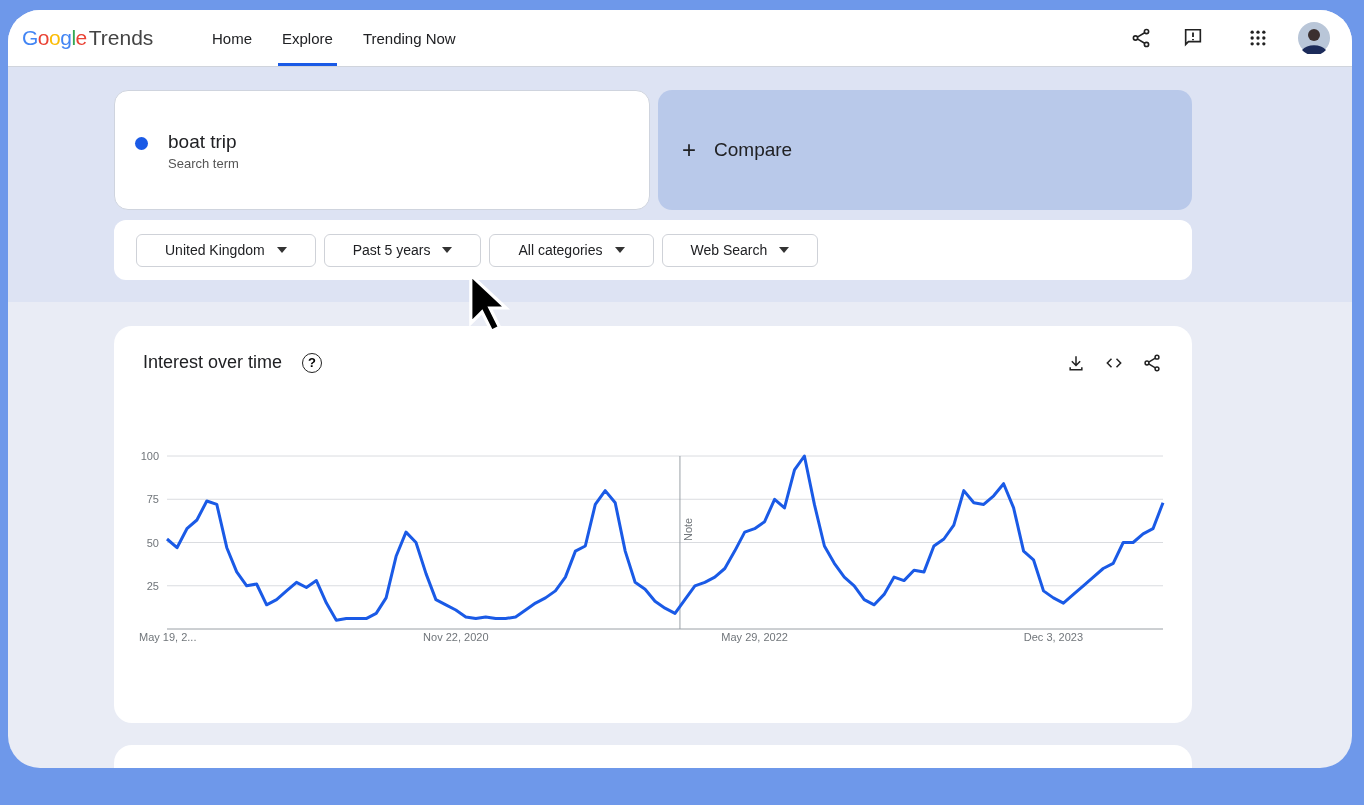 This screenshot has height=805, width=1364. Describe the element at coordinates (409, 38) in the screenshot. I see `nav-tab: Trending Now` at that location.